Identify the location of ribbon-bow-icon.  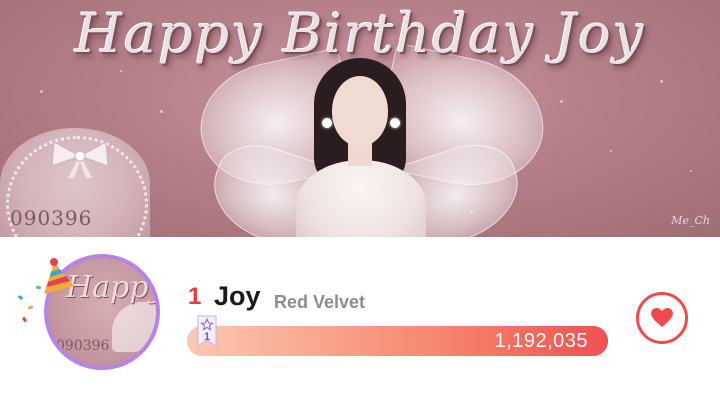
(80, 159).